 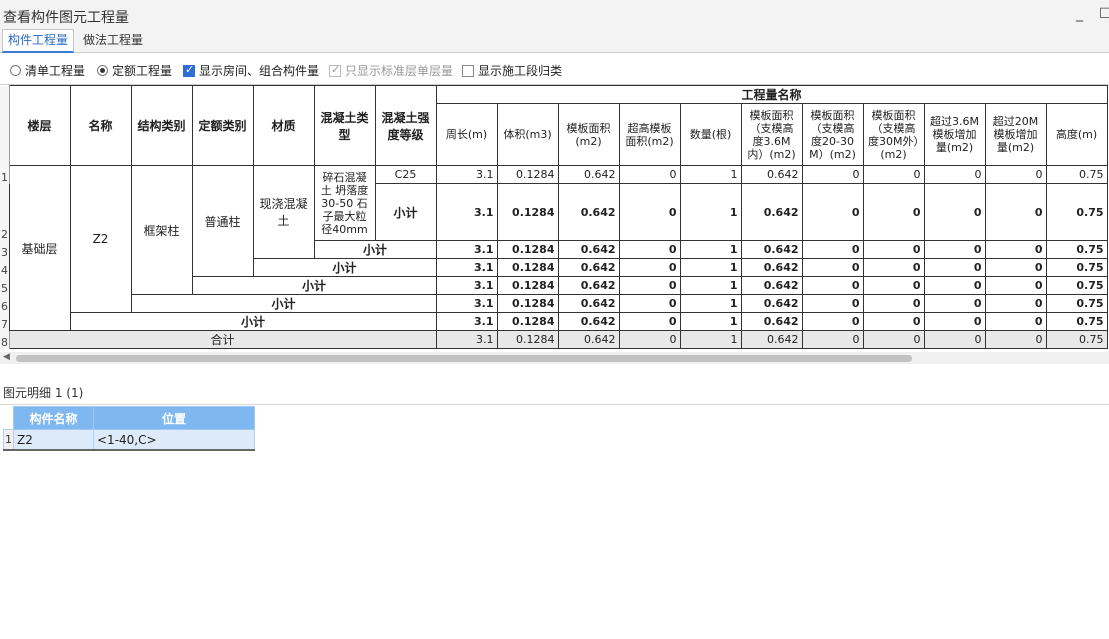 What do you see at coordinates (38, 41) in the screenshot?
I see `tab-component-quantity: 构件工程量` at bounding box center [38, 41].